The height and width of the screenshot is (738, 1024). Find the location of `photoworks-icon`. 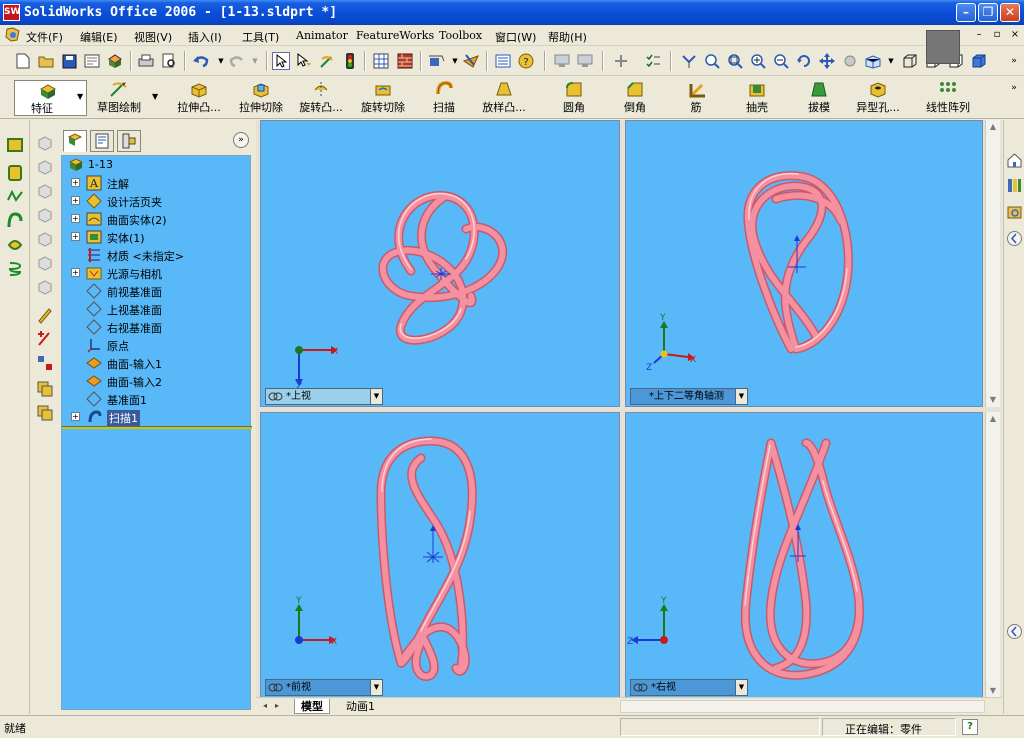

photoworks-icon is located at coordinates (437, 61).